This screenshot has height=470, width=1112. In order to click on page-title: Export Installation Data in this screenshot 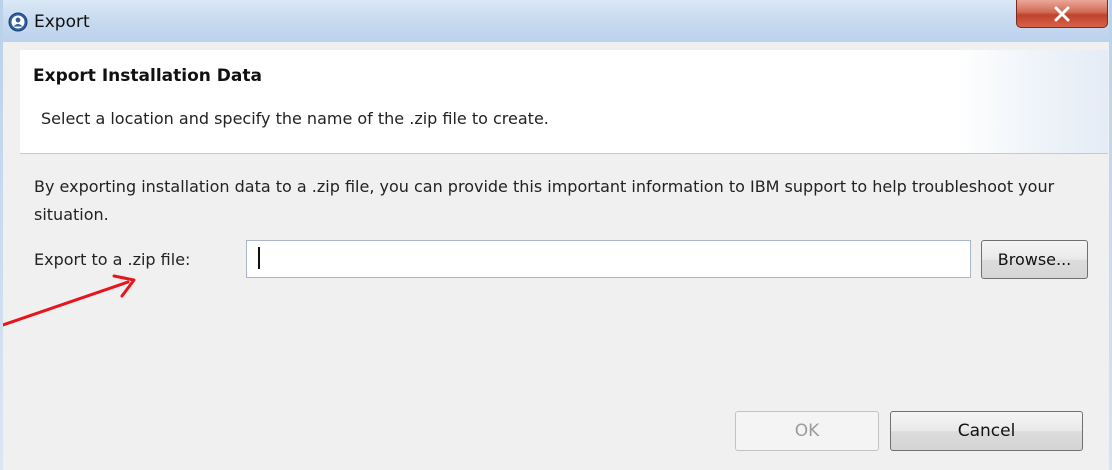, I will do `click(147, 76)`.